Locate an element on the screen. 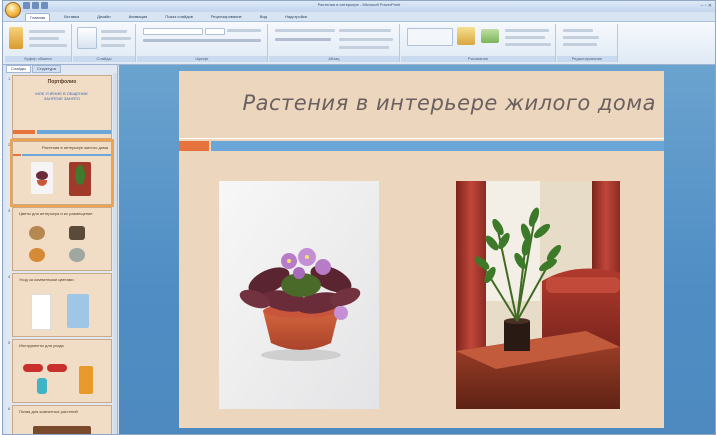  tab-outline: Структура is located at coordinates (46, 69).